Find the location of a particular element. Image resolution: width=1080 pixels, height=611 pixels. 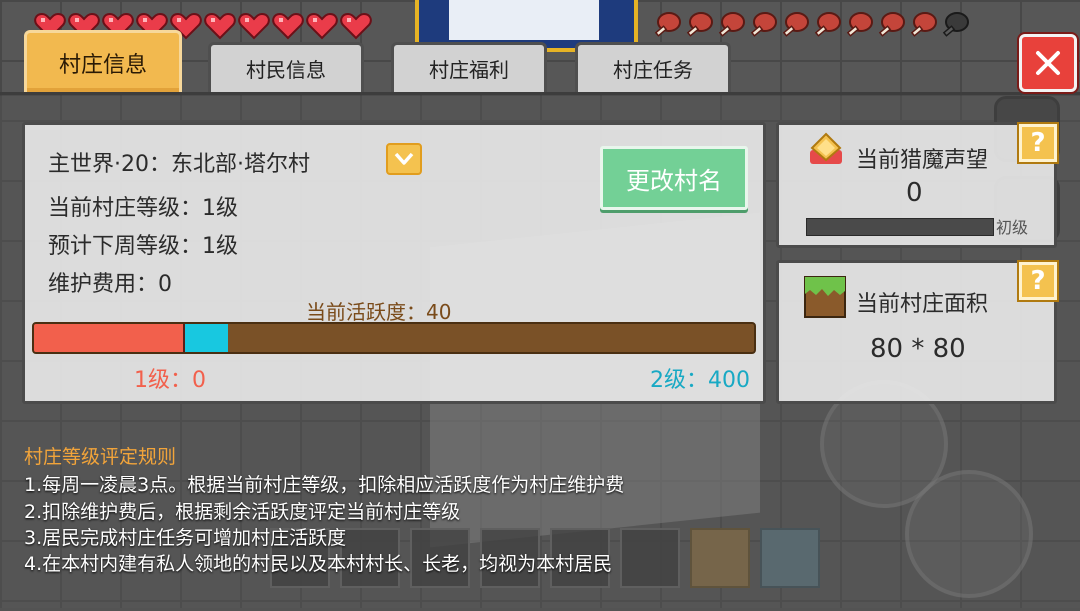

hunger-bar is located at coordinates (811, 27).